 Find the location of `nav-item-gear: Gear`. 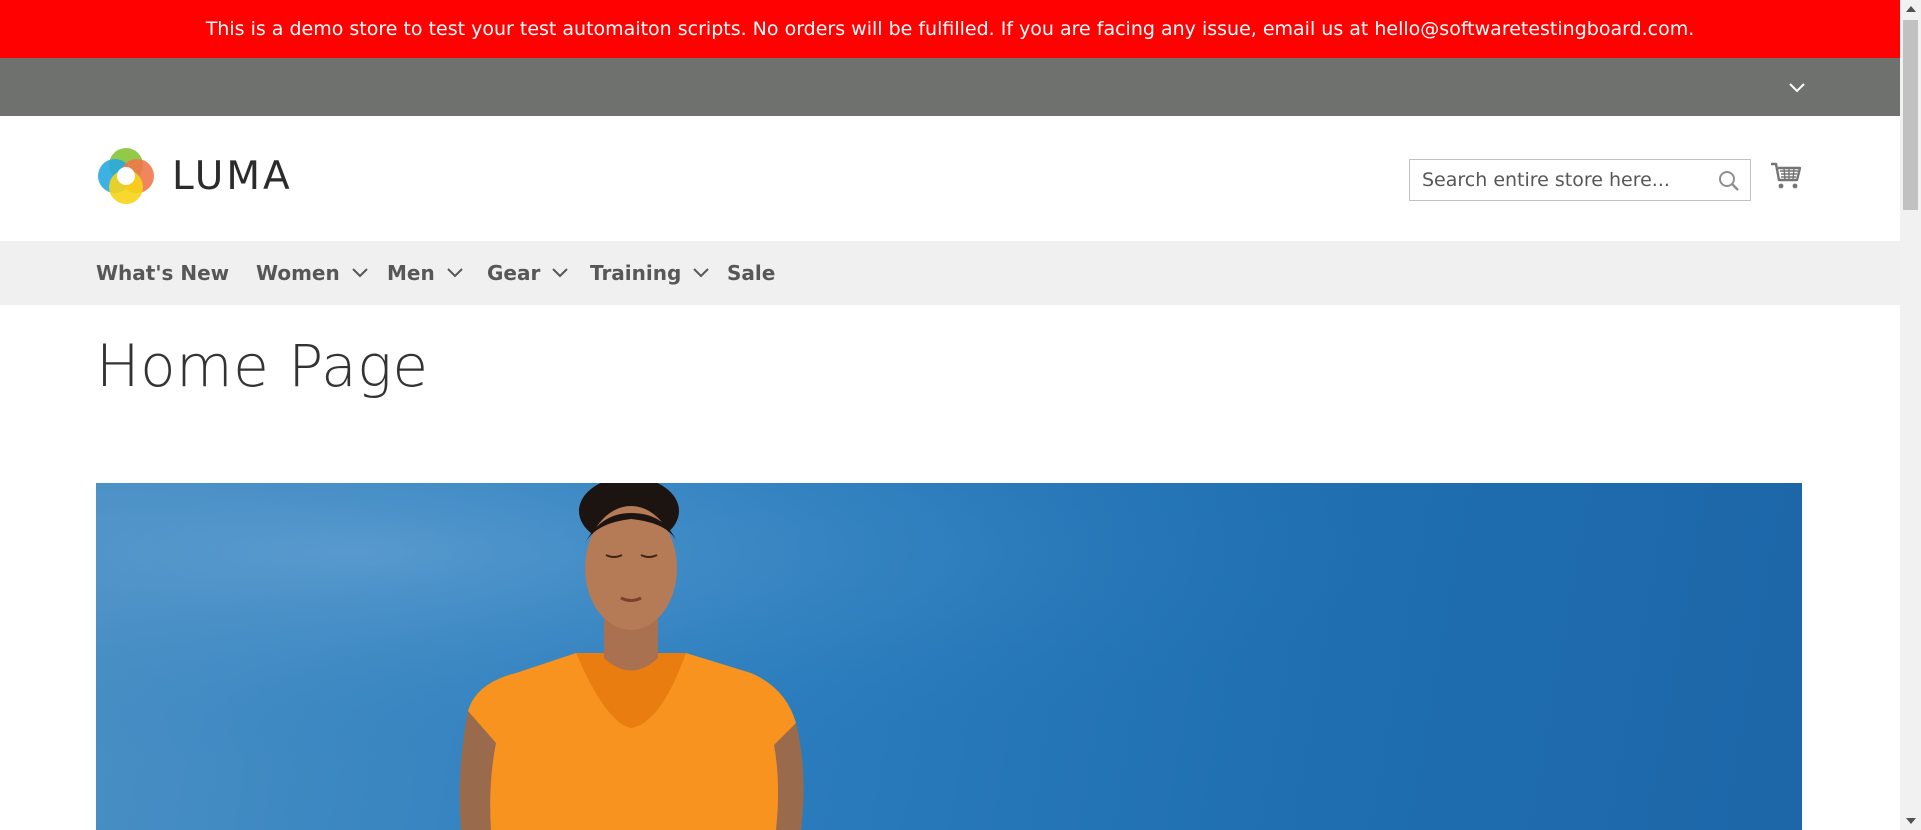

nav-item-gear: Gear is located at coordinates (528, 273).